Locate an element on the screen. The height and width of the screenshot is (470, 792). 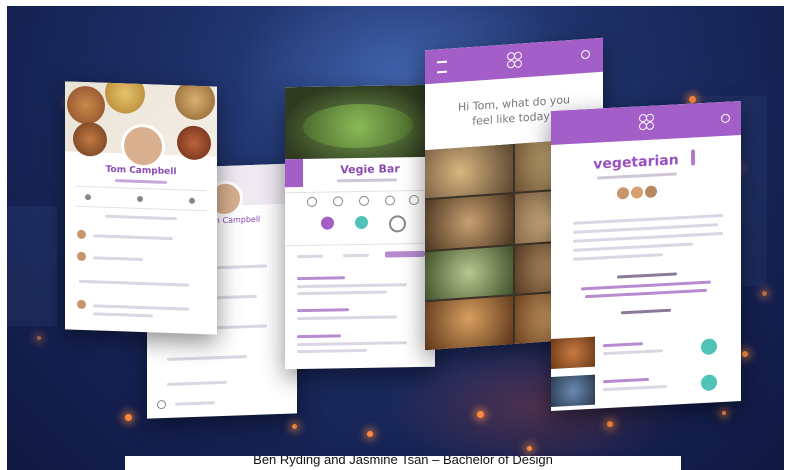
menu-icon is located at coordinates (442, 67).